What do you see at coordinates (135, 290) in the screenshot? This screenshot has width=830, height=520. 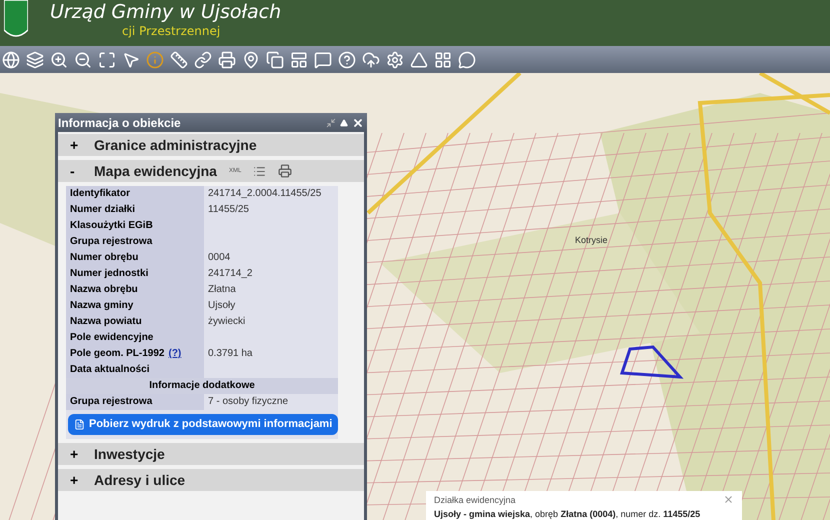 I see `field-label: Nazwa obrębu` at bounding box center [135, 290].